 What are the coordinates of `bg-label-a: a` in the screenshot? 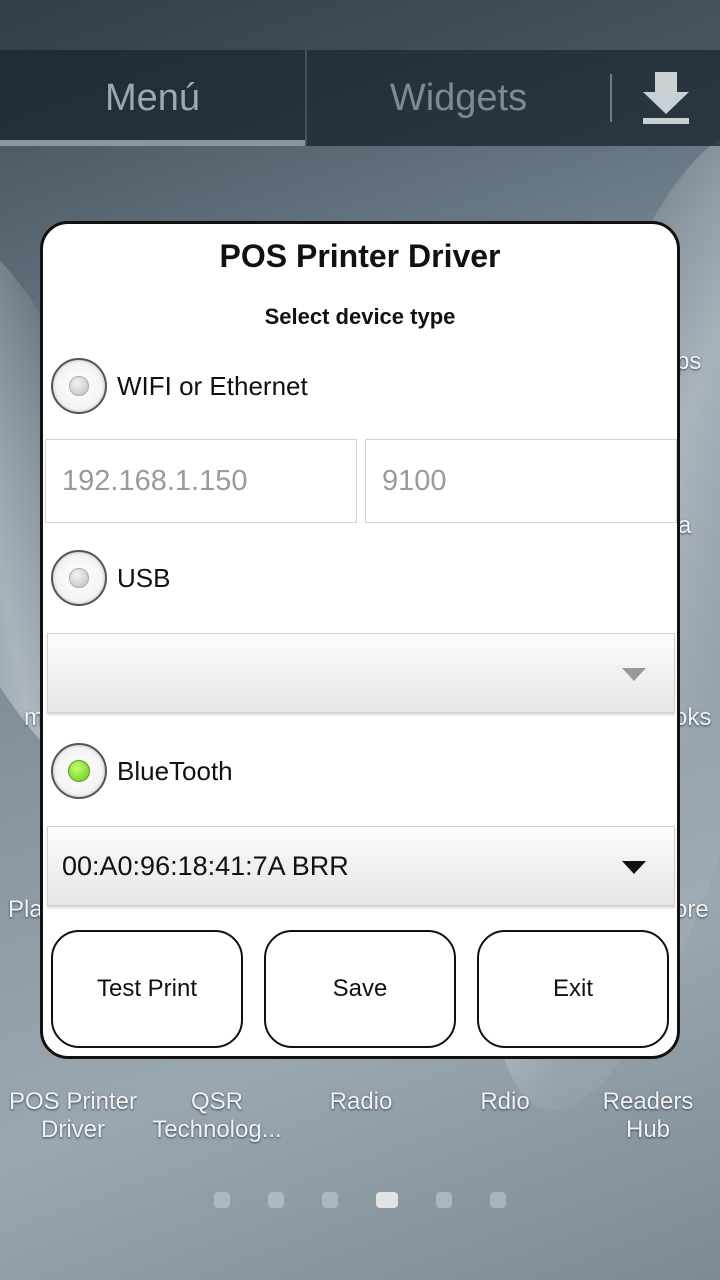 It's located at (685, 525).